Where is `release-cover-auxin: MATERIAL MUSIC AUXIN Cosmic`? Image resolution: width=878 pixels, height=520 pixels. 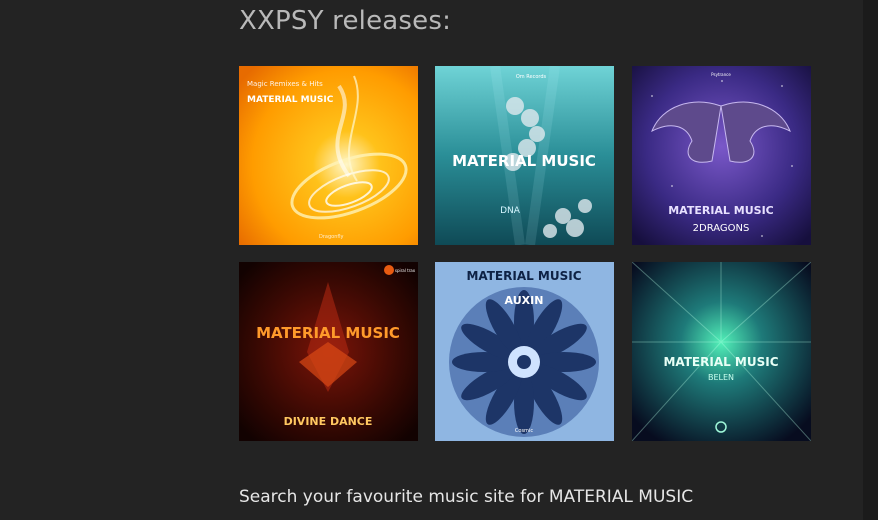
release-cover-auxin: MATERIAL MUSIC AUXIN Cosmic is located at coordinates (524, 351).